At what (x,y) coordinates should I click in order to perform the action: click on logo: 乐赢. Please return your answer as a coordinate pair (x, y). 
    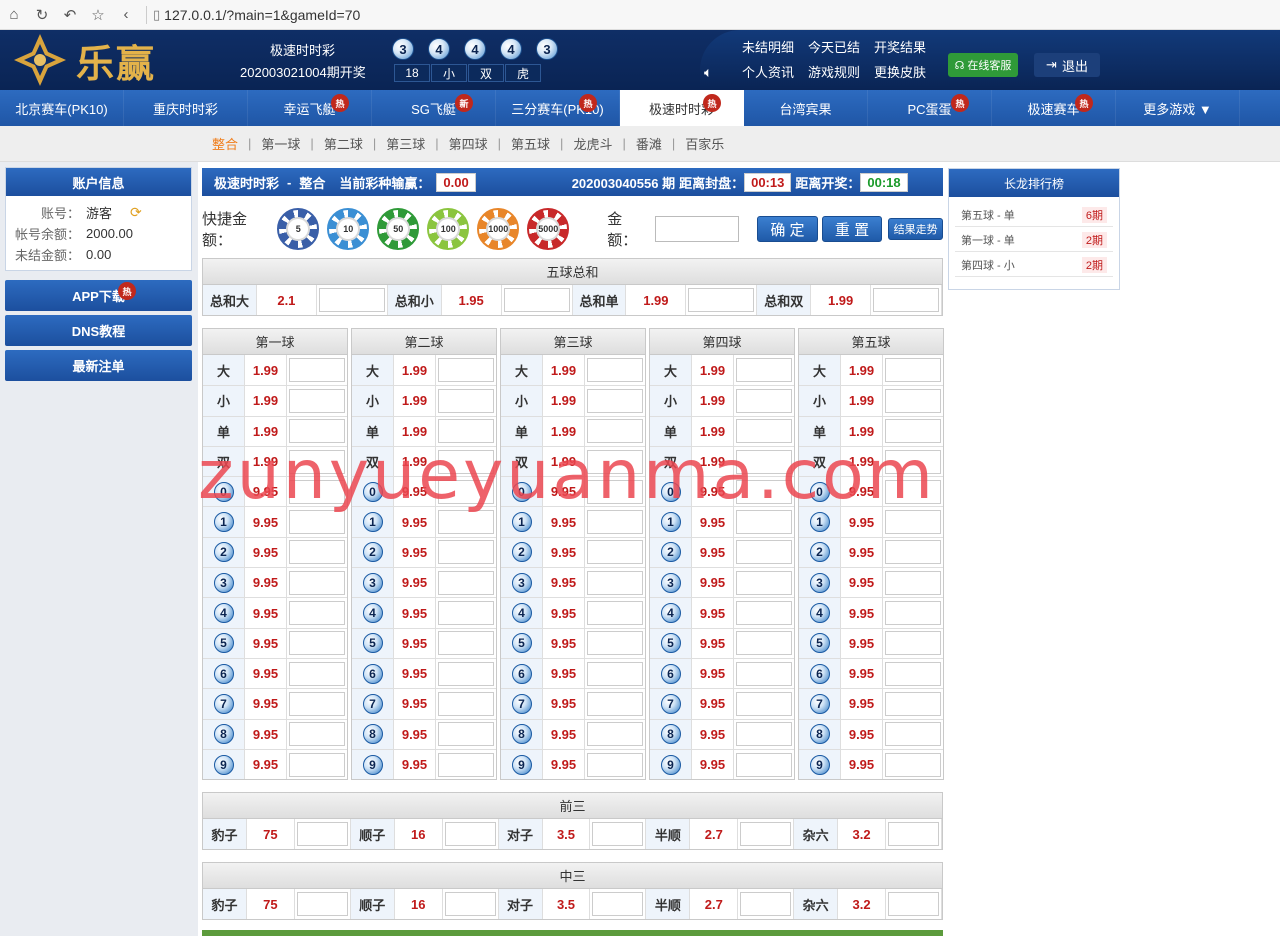
    Looking at the image, I should click on (98, 60).